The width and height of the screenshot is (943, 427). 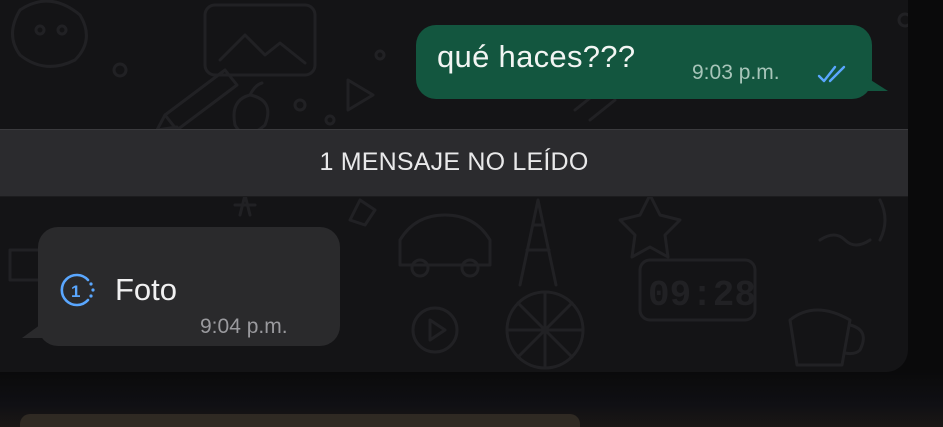 I want to click on view-once-icon: 1, so click(x=77, y=290).